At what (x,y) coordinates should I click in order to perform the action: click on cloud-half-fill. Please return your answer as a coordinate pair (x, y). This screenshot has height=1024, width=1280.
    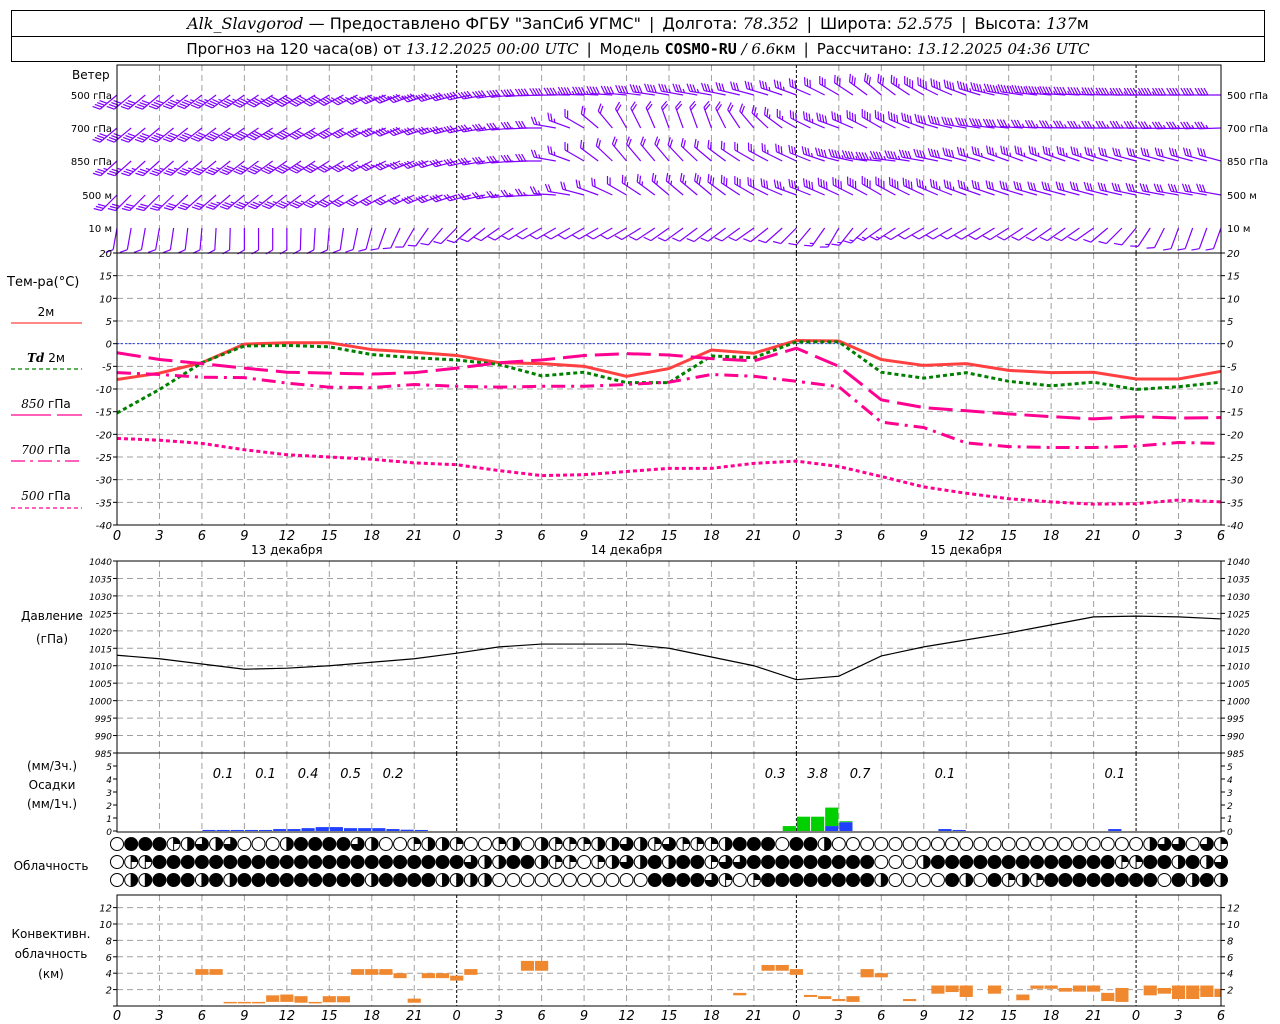
    Looking at the image, I should click on (474, 880).